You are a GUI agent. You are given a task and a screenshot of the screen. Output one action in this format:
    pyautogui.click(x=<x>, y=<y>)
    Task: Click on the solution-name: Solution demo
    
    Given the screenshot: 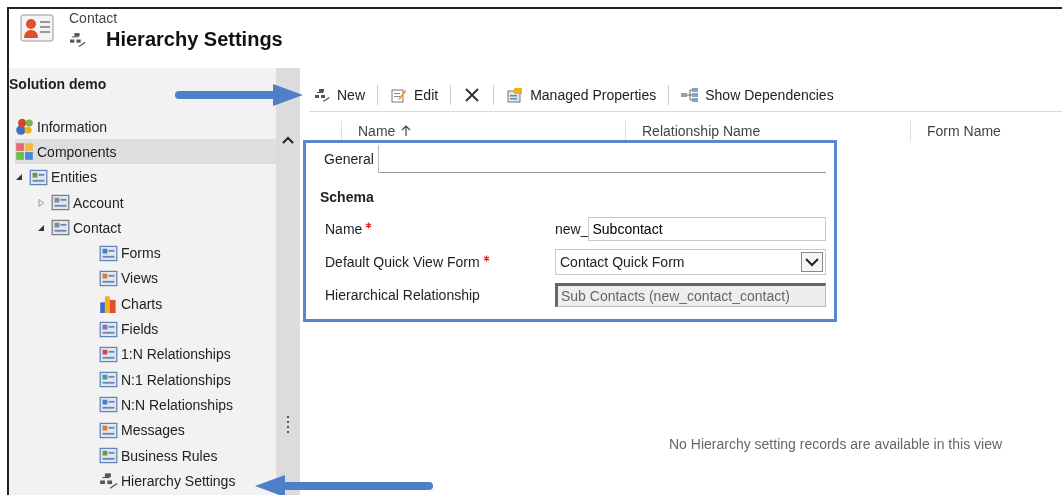 What is the action you would take?
    pyautogui.click(x=58, y=84)
    